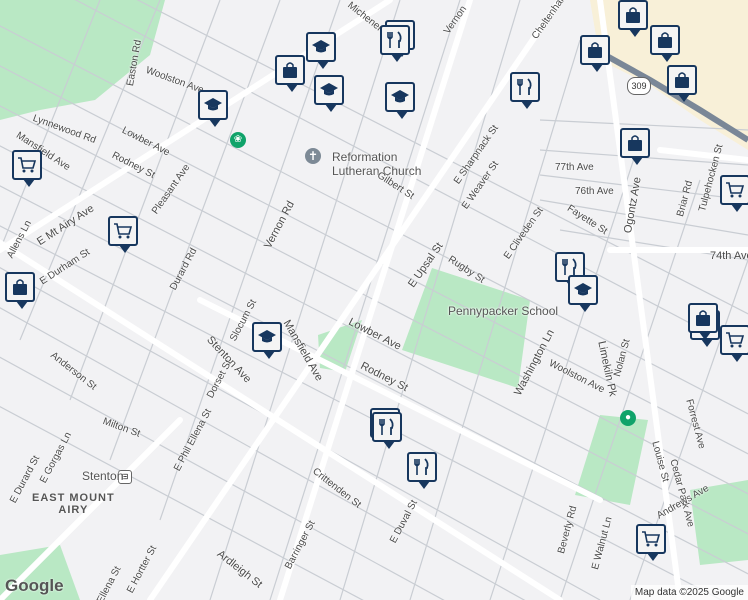 Image resolution: width=748 pixels, height=600 pixels. I want to click on church-label: Reformation Lutheran Church, so click(376, 164).